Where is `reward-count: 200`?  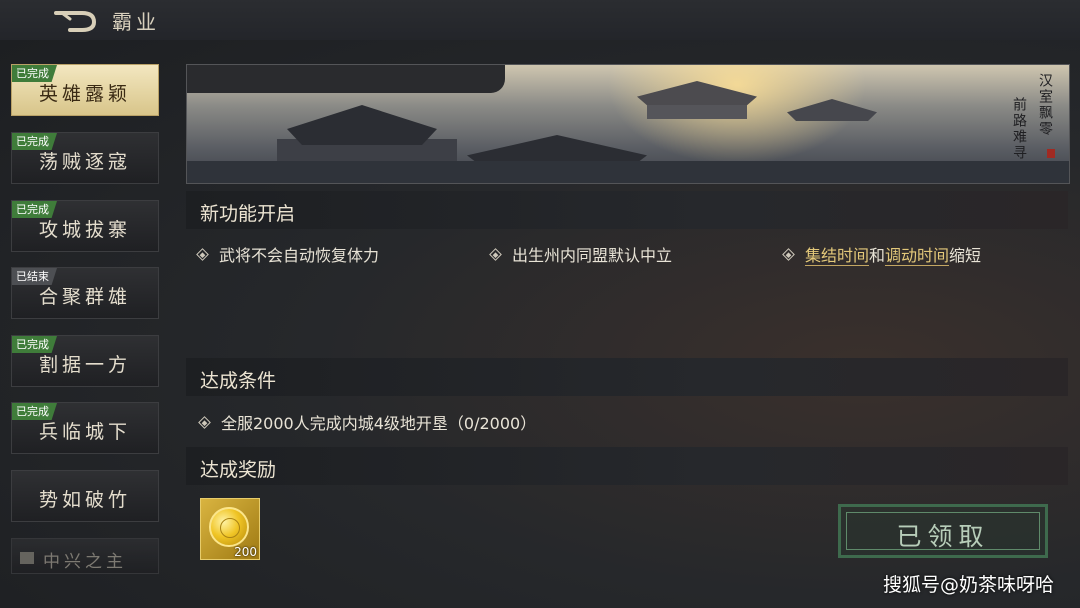 reward-count: 200 is located at coordinates (245, 552).